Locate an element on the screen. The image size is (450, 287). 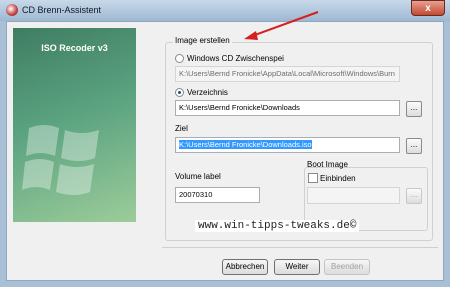
source-folder-input: K:\Users\Bernd Fronicke\Downloads is located at coordinates (287, 108).